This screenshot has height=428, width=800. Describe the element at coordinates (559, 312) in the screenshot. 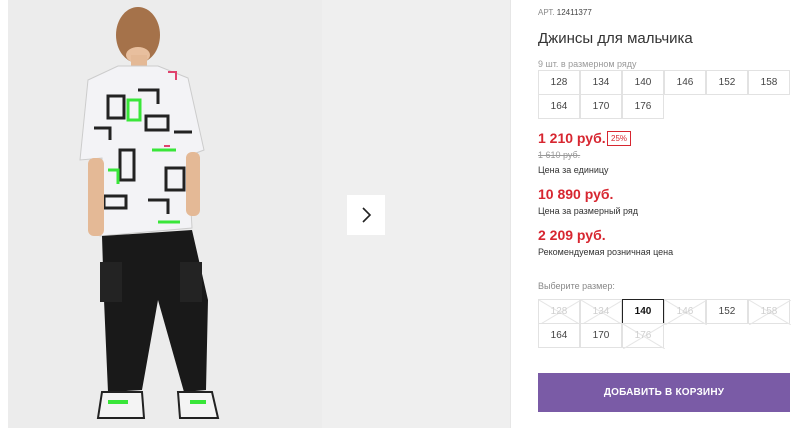

I see `size-option: 128` at that location.